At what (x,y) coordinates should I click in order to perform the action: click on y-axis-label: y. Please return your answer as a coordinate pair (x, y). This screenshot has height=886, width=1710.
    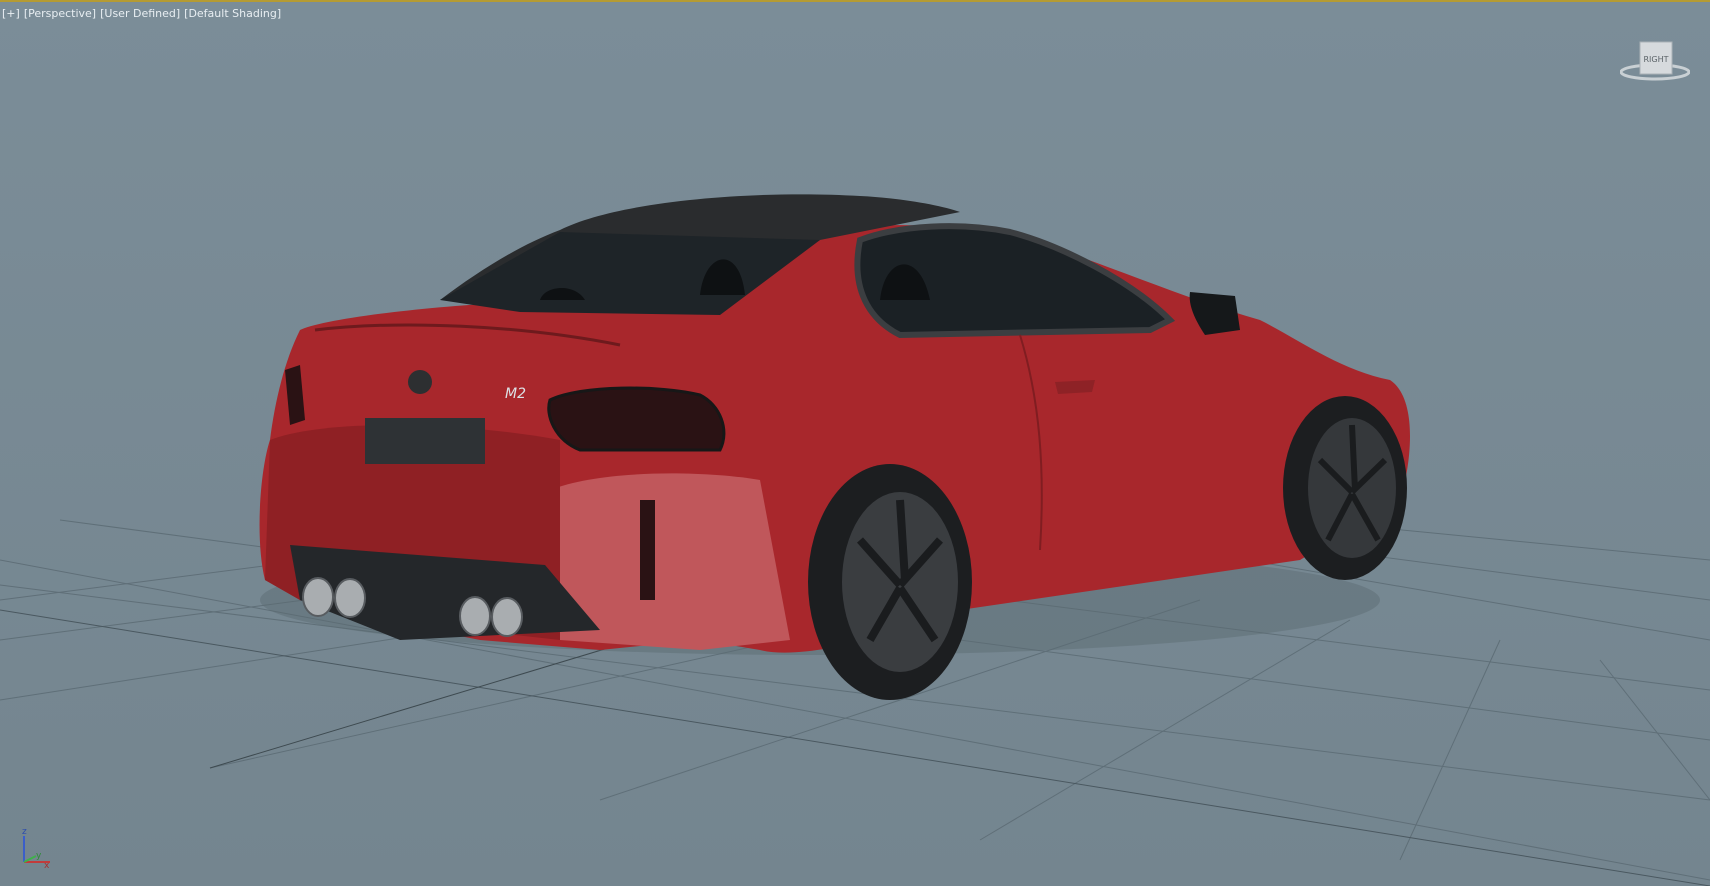
    Looking at the image, I should click on (39, 856).